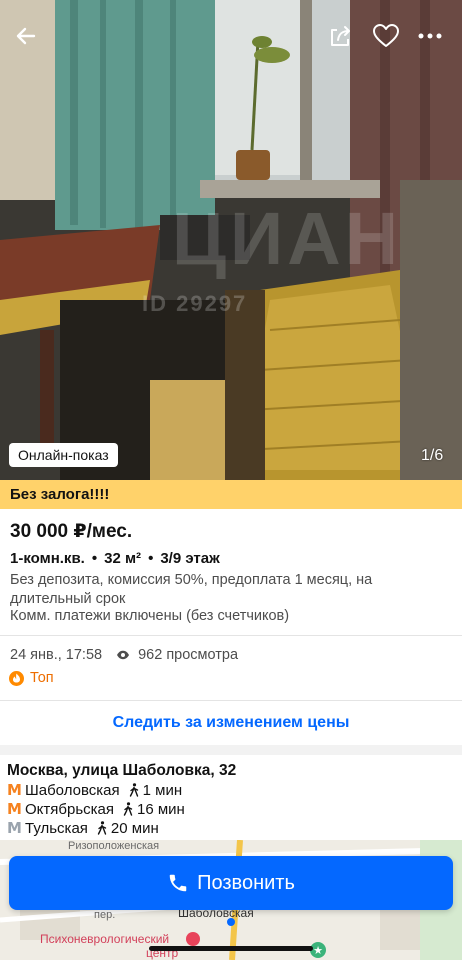 The image size is (462, 960). What do you see at coordinates (134, 828) in the screenshot?
I see `metro-time: 20 мин` at bounding box center [134, 828].